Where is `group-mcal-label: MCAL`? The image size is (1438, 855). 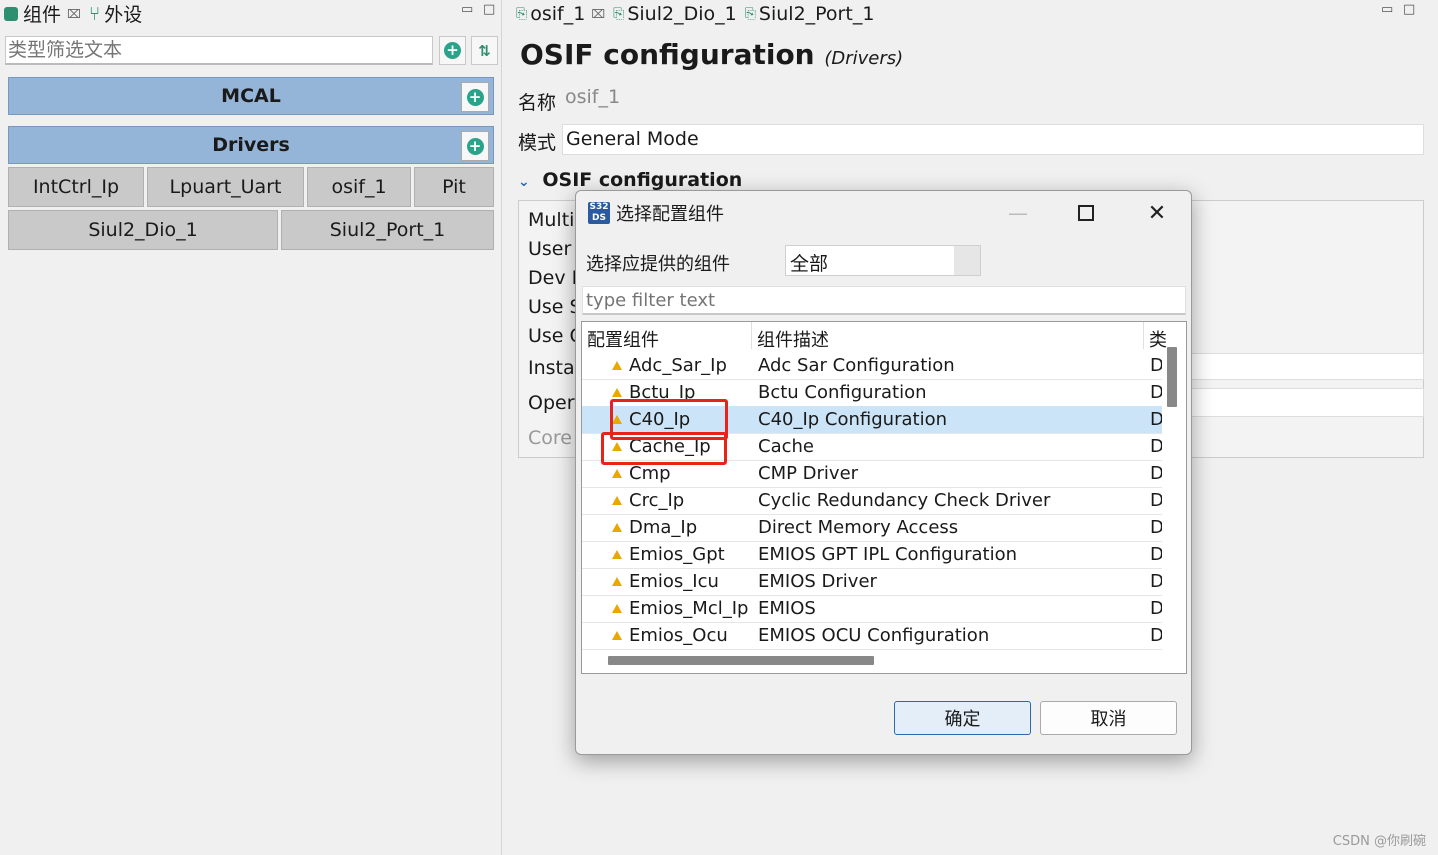
group-mcal-label: MCAL is located at coordinates (251, 96).